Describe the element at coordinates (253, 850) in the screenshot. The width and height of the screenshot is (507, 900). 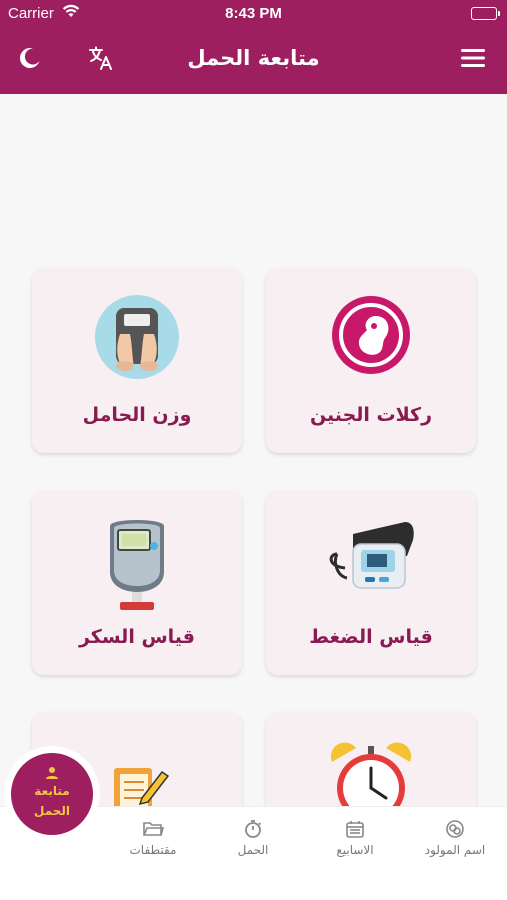
I see `tab-pregnancy-label: الحمل` at that location.